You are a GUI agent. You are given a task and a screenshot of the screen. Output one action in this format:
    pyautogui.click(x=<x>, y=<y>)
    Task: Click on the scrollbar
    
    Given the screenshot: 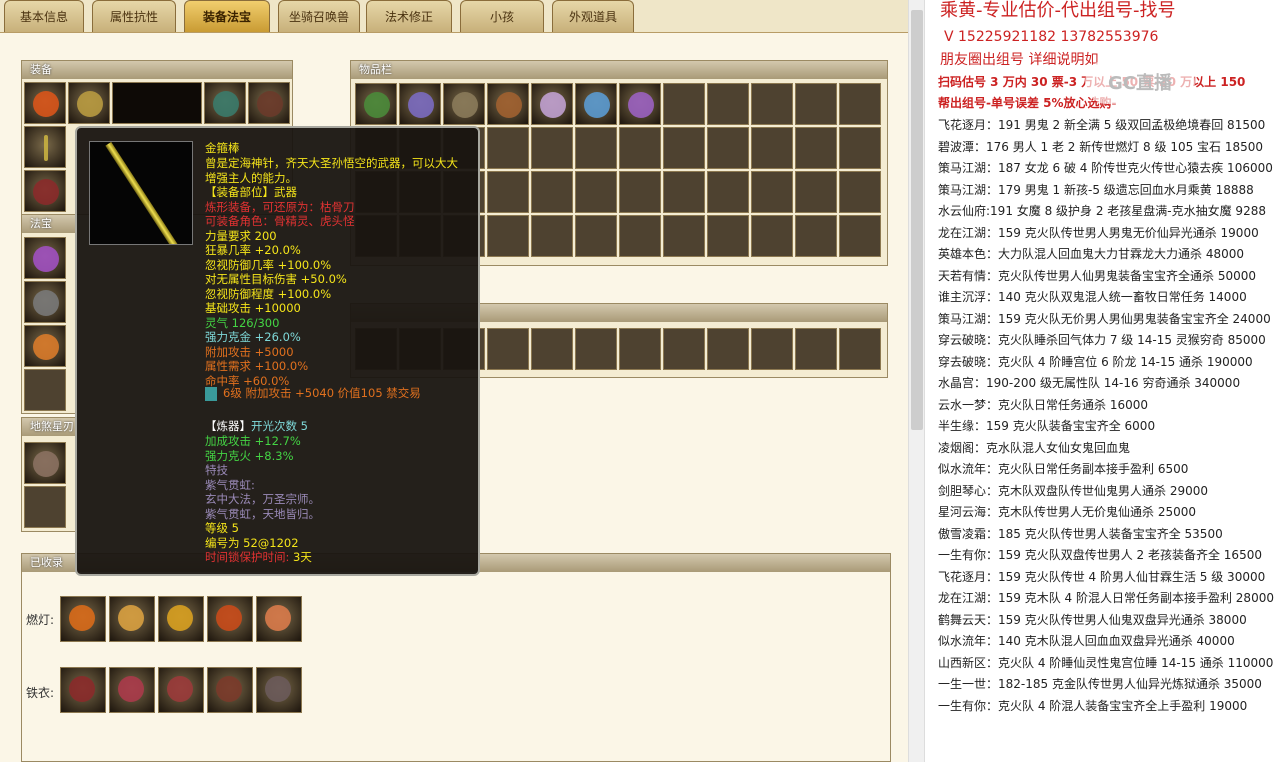 What is the action you would take?
    pyautogui.click(x=916, y=381)
    